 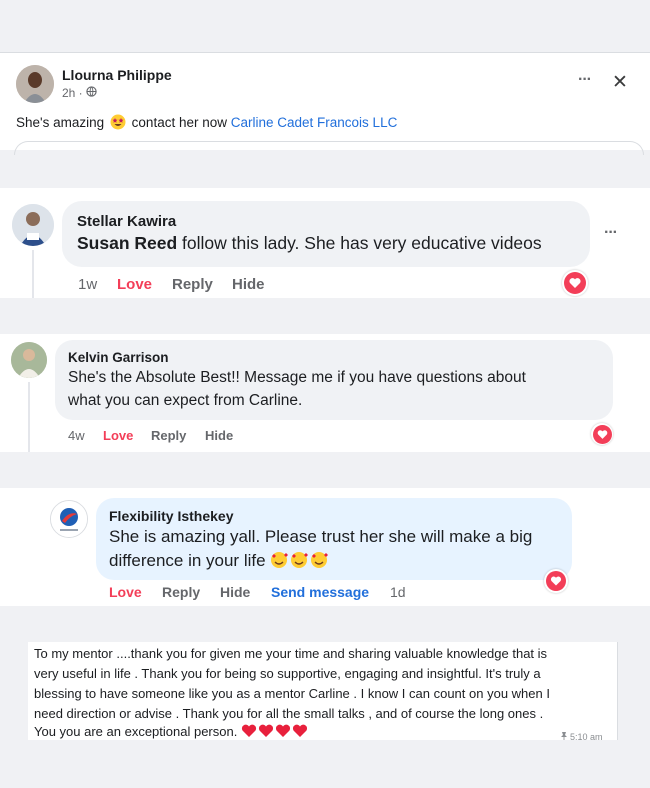 I want to click on post-time: 2h ·, so click(x=72, y=93).